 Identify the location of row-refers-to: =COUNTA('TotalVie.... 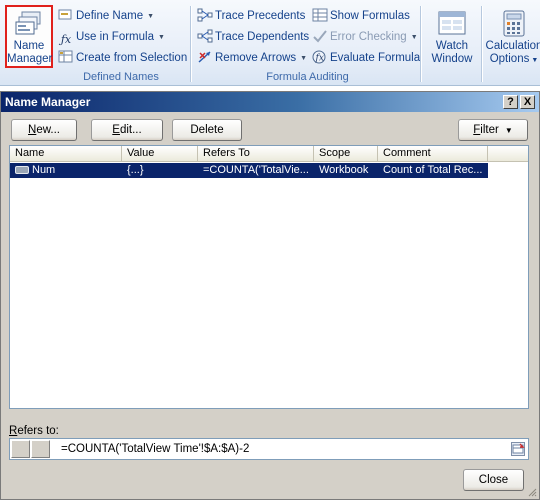
(256, 170).